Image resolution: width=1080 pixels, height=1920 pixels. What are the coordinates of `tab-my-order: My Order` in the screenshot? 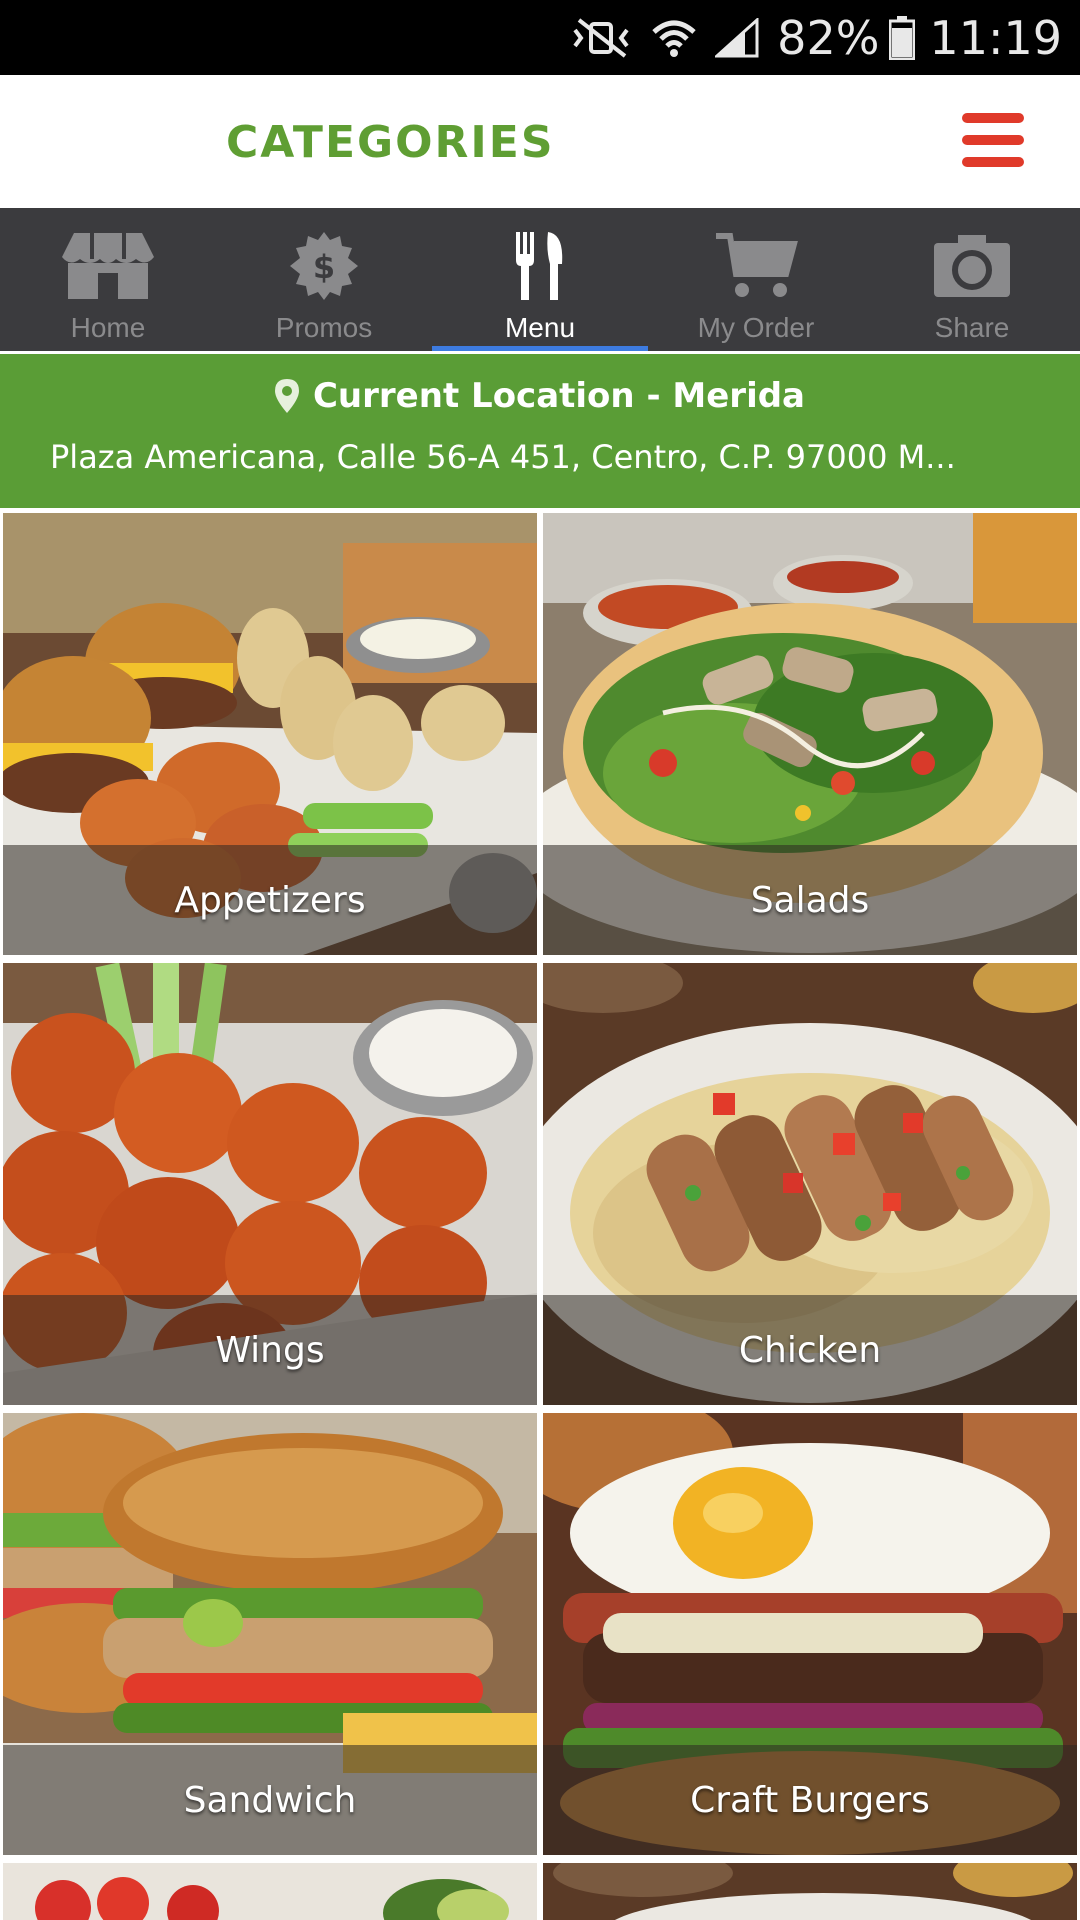 It's located at (756, 279).